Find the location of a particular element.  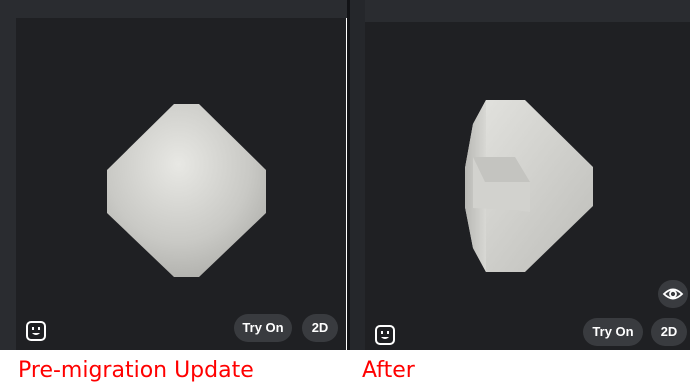

top-strip-left is located at coordinates (173, 9).